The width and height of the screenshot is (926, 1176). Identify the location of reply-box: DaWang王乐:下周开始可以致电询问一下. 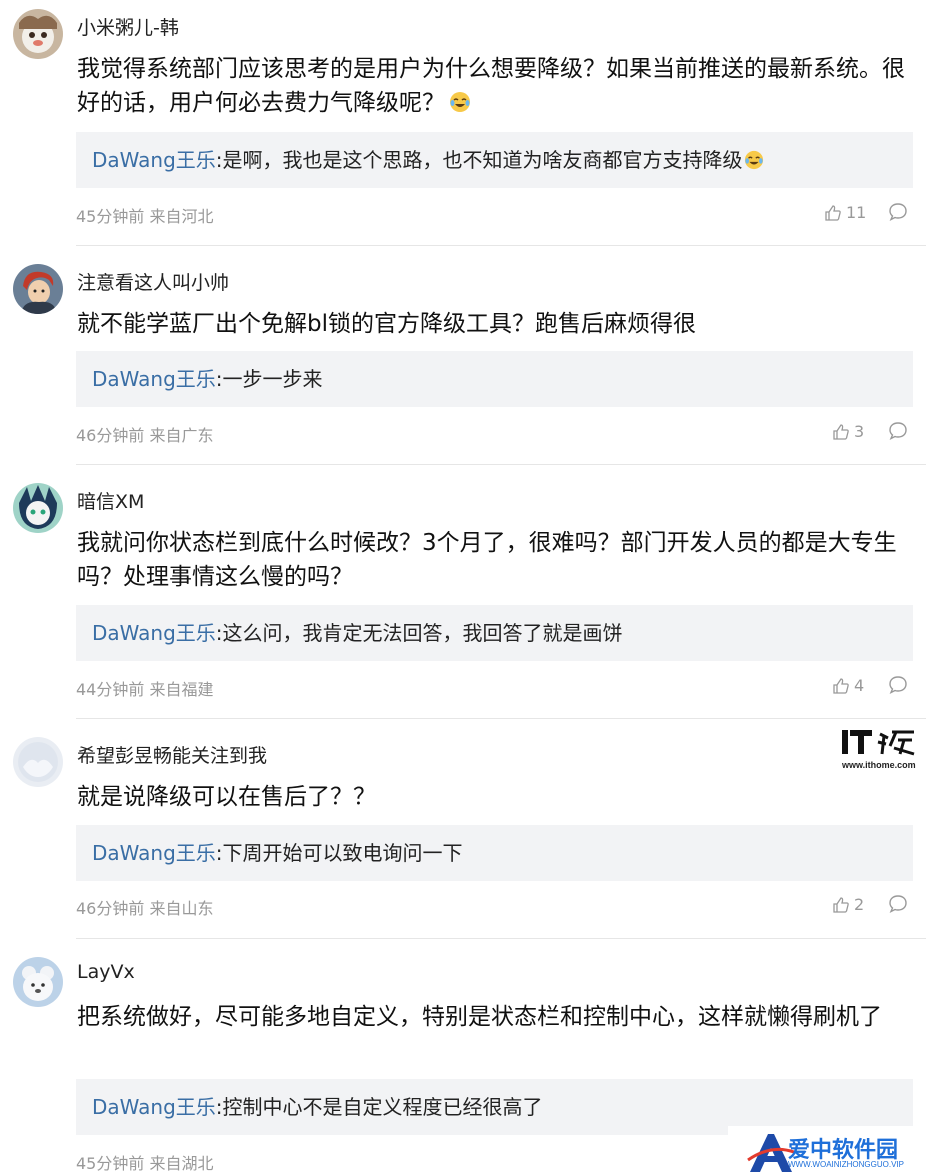
(494, 853).